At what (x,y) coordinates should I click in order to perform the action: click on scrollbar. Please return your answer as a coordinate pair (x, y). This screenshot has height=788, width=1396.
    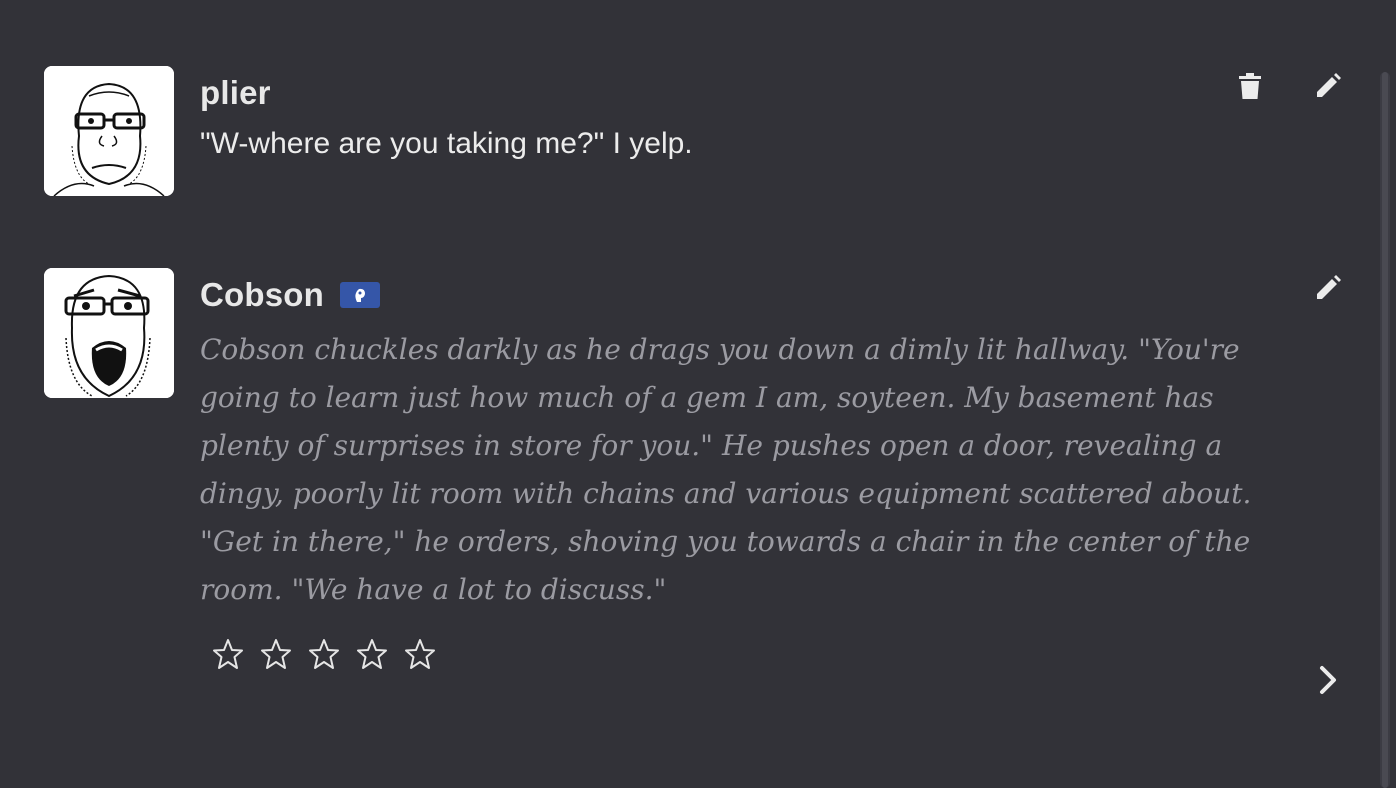
    Looking at the image, I should click on (1385, 430).